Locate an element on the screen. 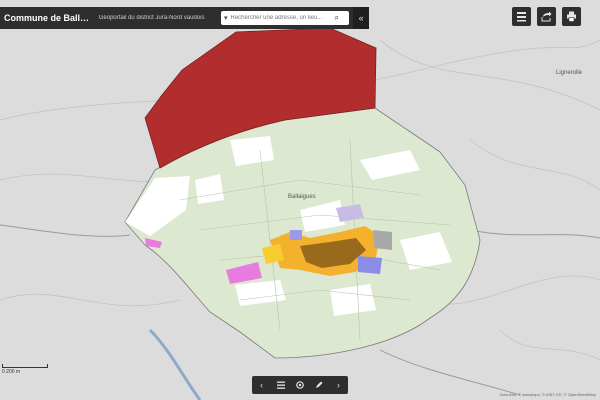 The height and width of the screenshot is (400, 600). list-button is located at coordinates (281, 385).